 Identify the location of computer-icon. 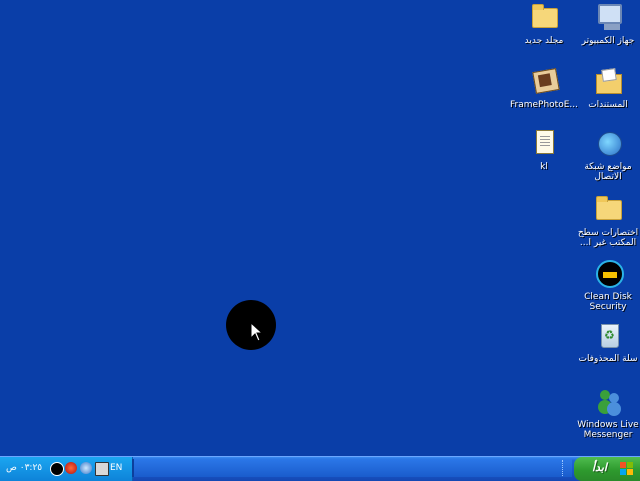
(608, 18).